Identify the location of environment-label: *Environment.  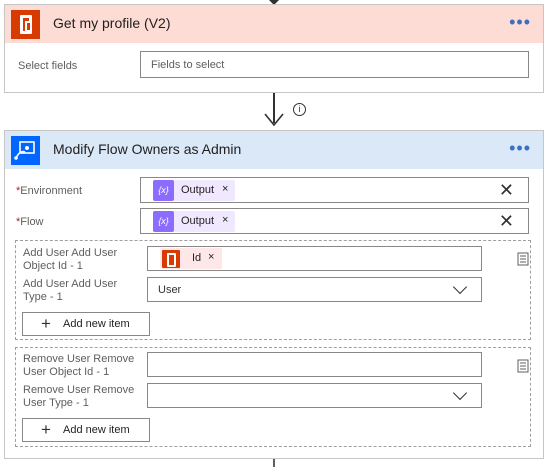
(49, 191).